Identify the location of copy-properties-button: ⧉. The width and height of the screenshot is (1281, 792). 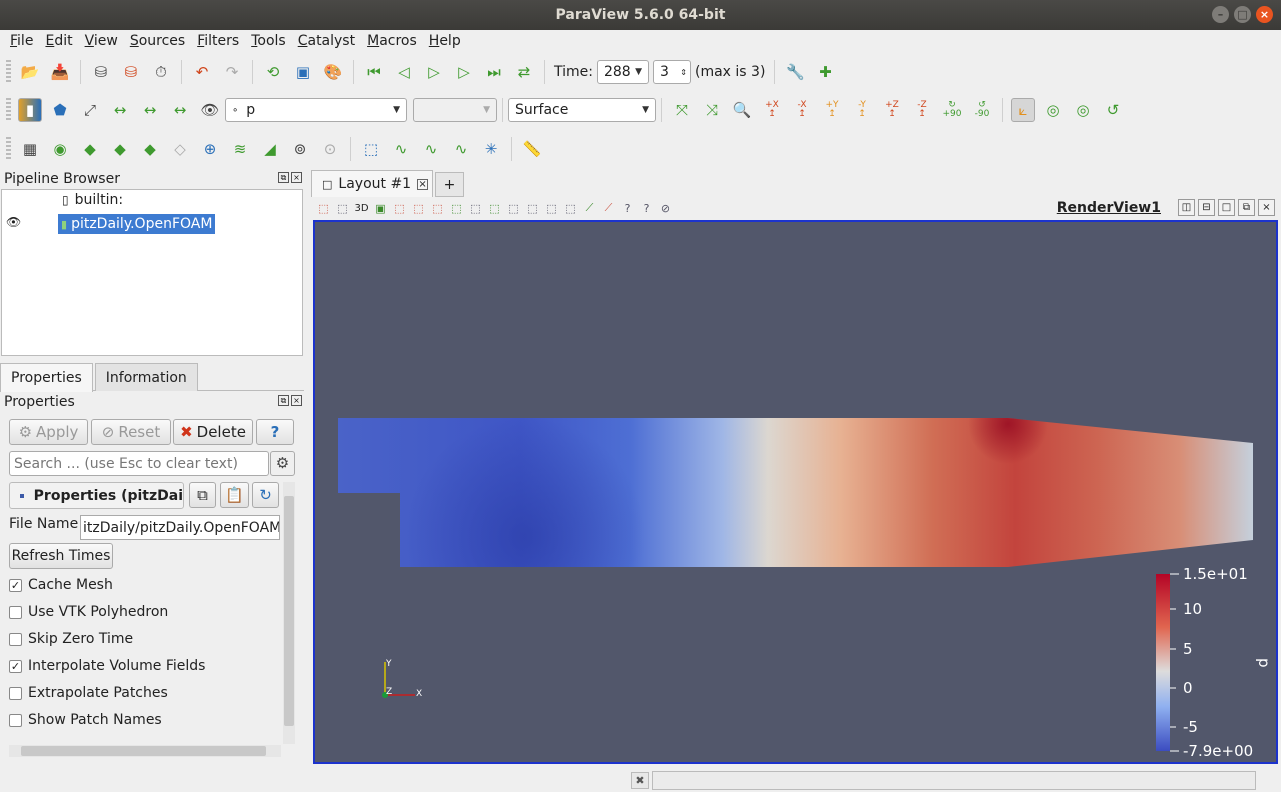
(202, 495).